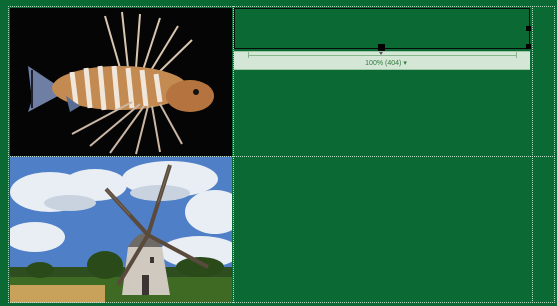 The width and height of the screenshot is (557, 306). What do you see at coordinates (528, 46) in the screenshot?
I see `side-resize-handle` at bounding box center [528, 46].